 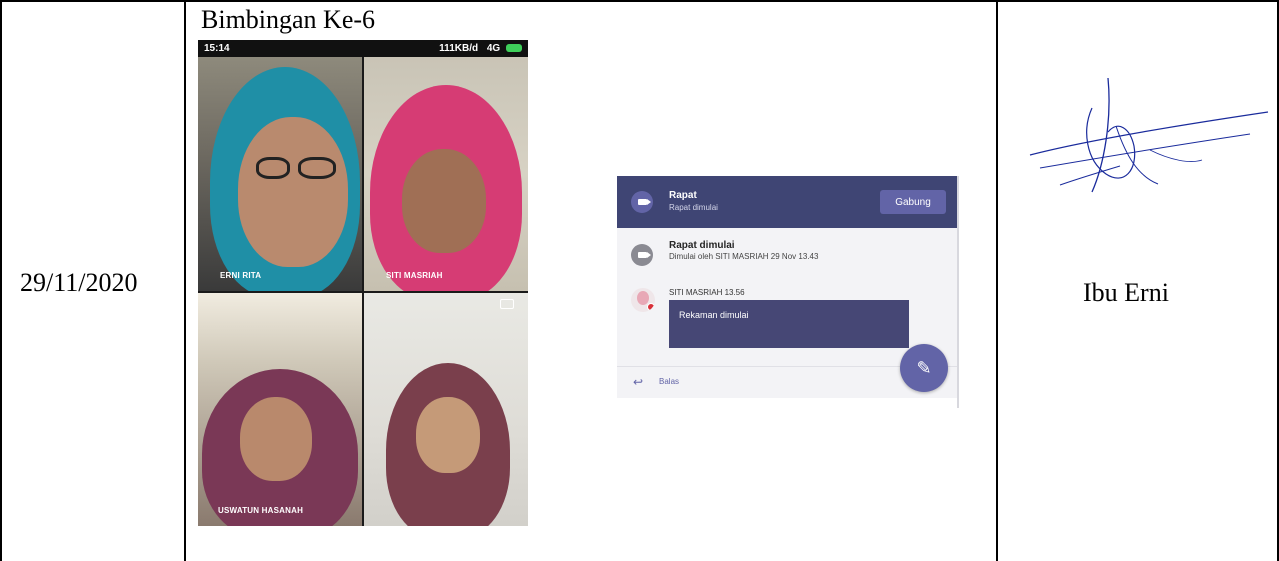 I want to click on participant-name-2: SITI MASRIAH, so click(x=414, y=275).